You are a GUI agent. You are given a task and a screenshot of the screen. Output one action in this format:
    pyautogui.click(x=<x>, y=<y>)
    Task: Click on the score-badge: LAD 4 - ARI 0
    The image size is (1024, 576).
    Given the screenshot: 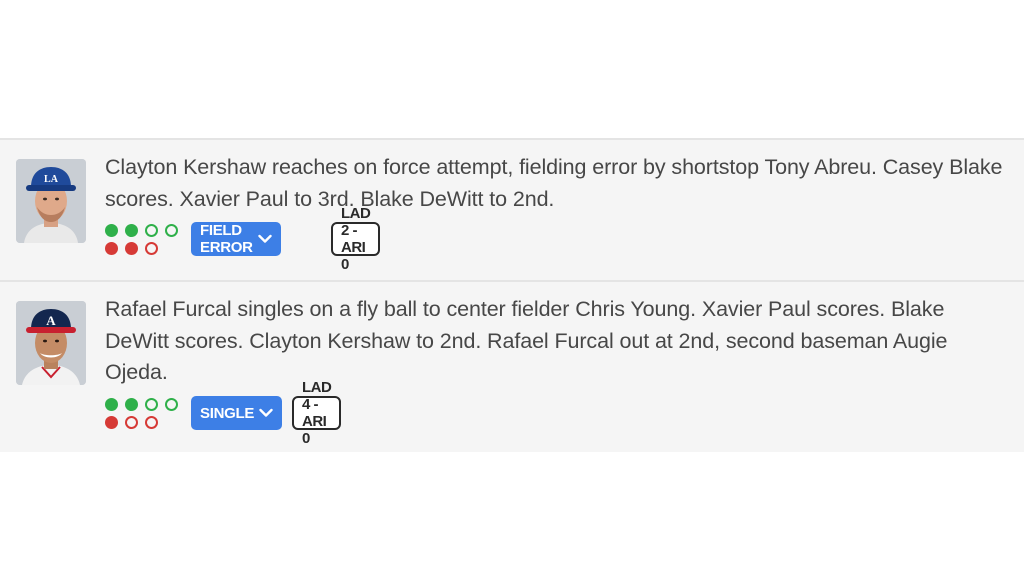 What is the action you would take?
    pyautogui.click(x=317, y=413)
    